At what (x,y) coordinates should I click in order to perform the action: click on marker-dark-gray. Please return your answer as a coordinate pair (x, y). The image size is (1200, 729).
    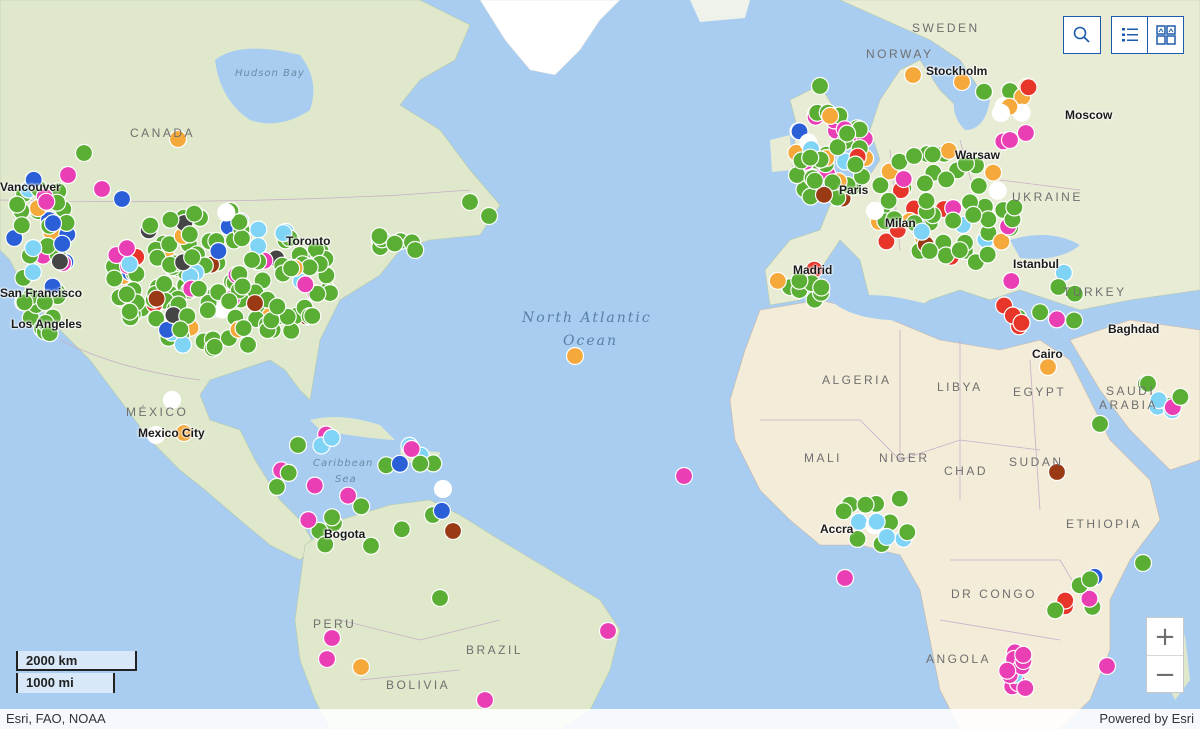
    Looking at the image, I should click on (60, 261).